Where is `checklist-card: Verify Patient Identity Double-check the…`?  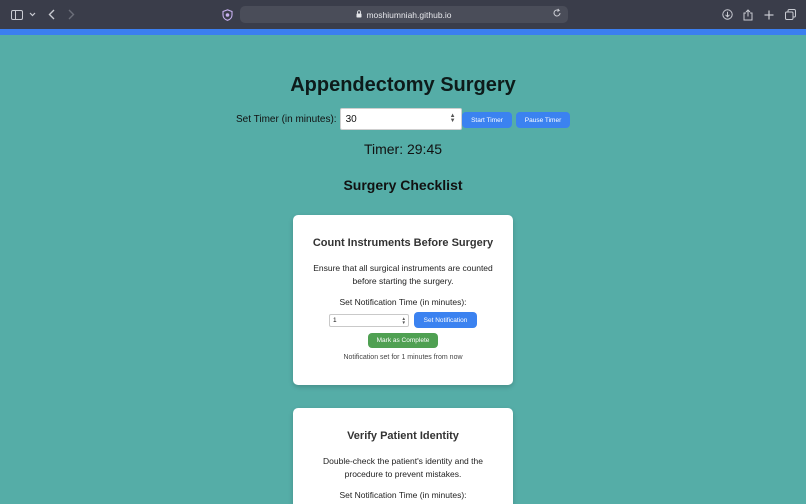
checklist-card: Verify Patient Identity Double-check the… is located at coordinates (403, 456).